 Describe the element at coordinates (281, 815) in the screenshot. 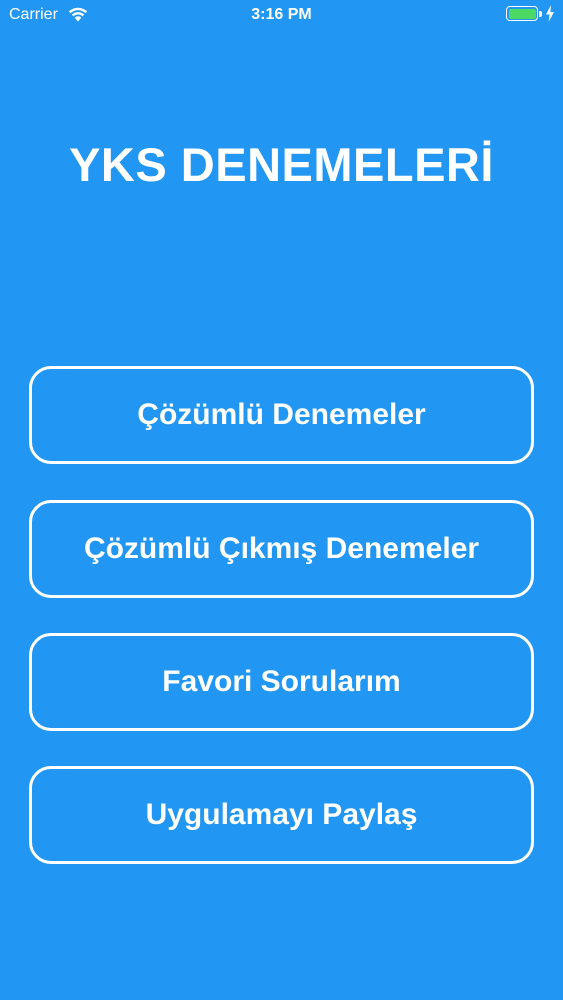

I see `share-app-button: Uygulamayı Paylaş` at that location.